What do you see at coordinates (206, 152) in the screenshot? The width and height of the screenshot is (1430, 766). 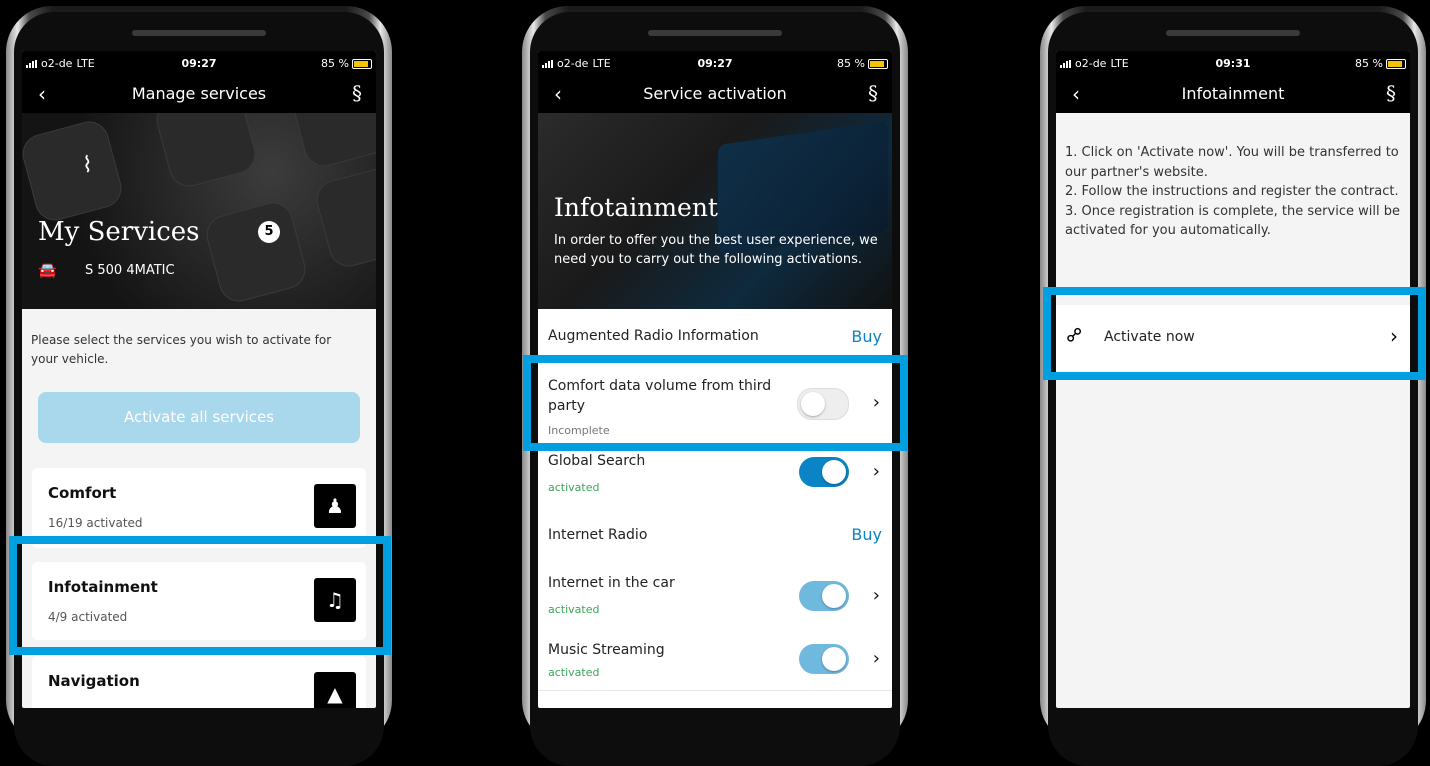 I see `car-camera-tile-icon` at bounding box center [206, 152].